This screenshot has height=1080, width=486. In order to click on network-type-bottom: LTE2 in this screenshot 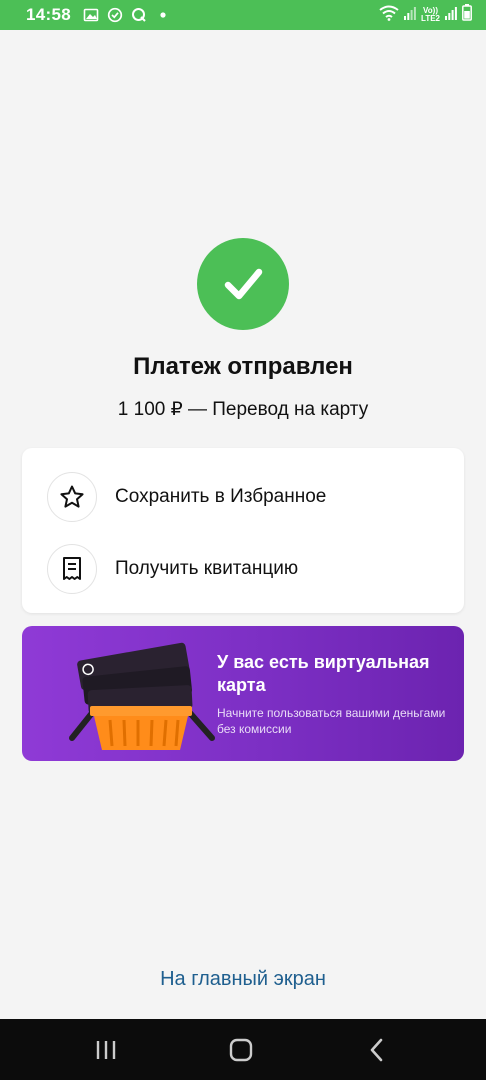, I will do `click(430, 18)`.